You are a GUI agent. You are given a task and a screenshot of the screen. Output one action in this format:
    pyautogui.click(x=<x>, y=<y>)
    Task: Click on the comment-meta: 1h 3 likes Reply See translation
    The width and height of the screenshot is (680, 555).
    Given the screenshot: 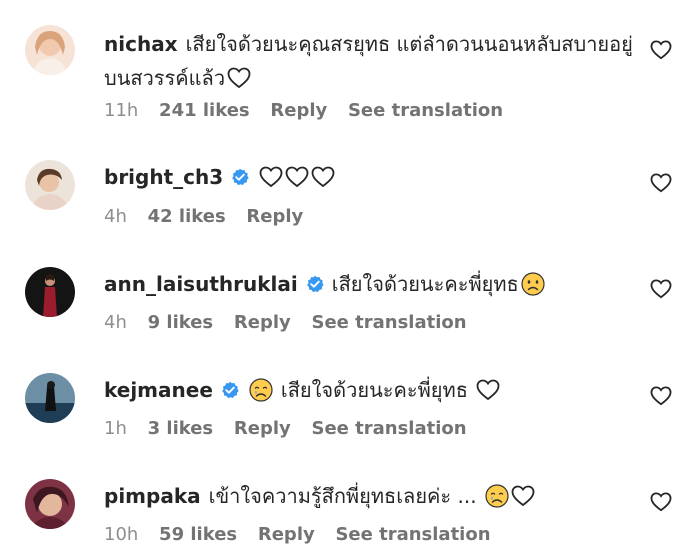 What is the action you would take?
    pyautogui.click(x=293, y=429)
    